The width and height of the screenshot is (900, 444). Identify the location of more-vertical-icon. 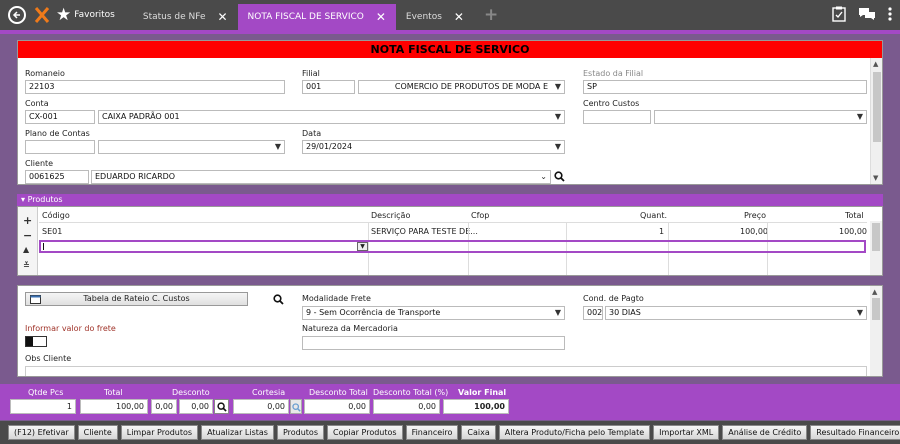
(890, 14).